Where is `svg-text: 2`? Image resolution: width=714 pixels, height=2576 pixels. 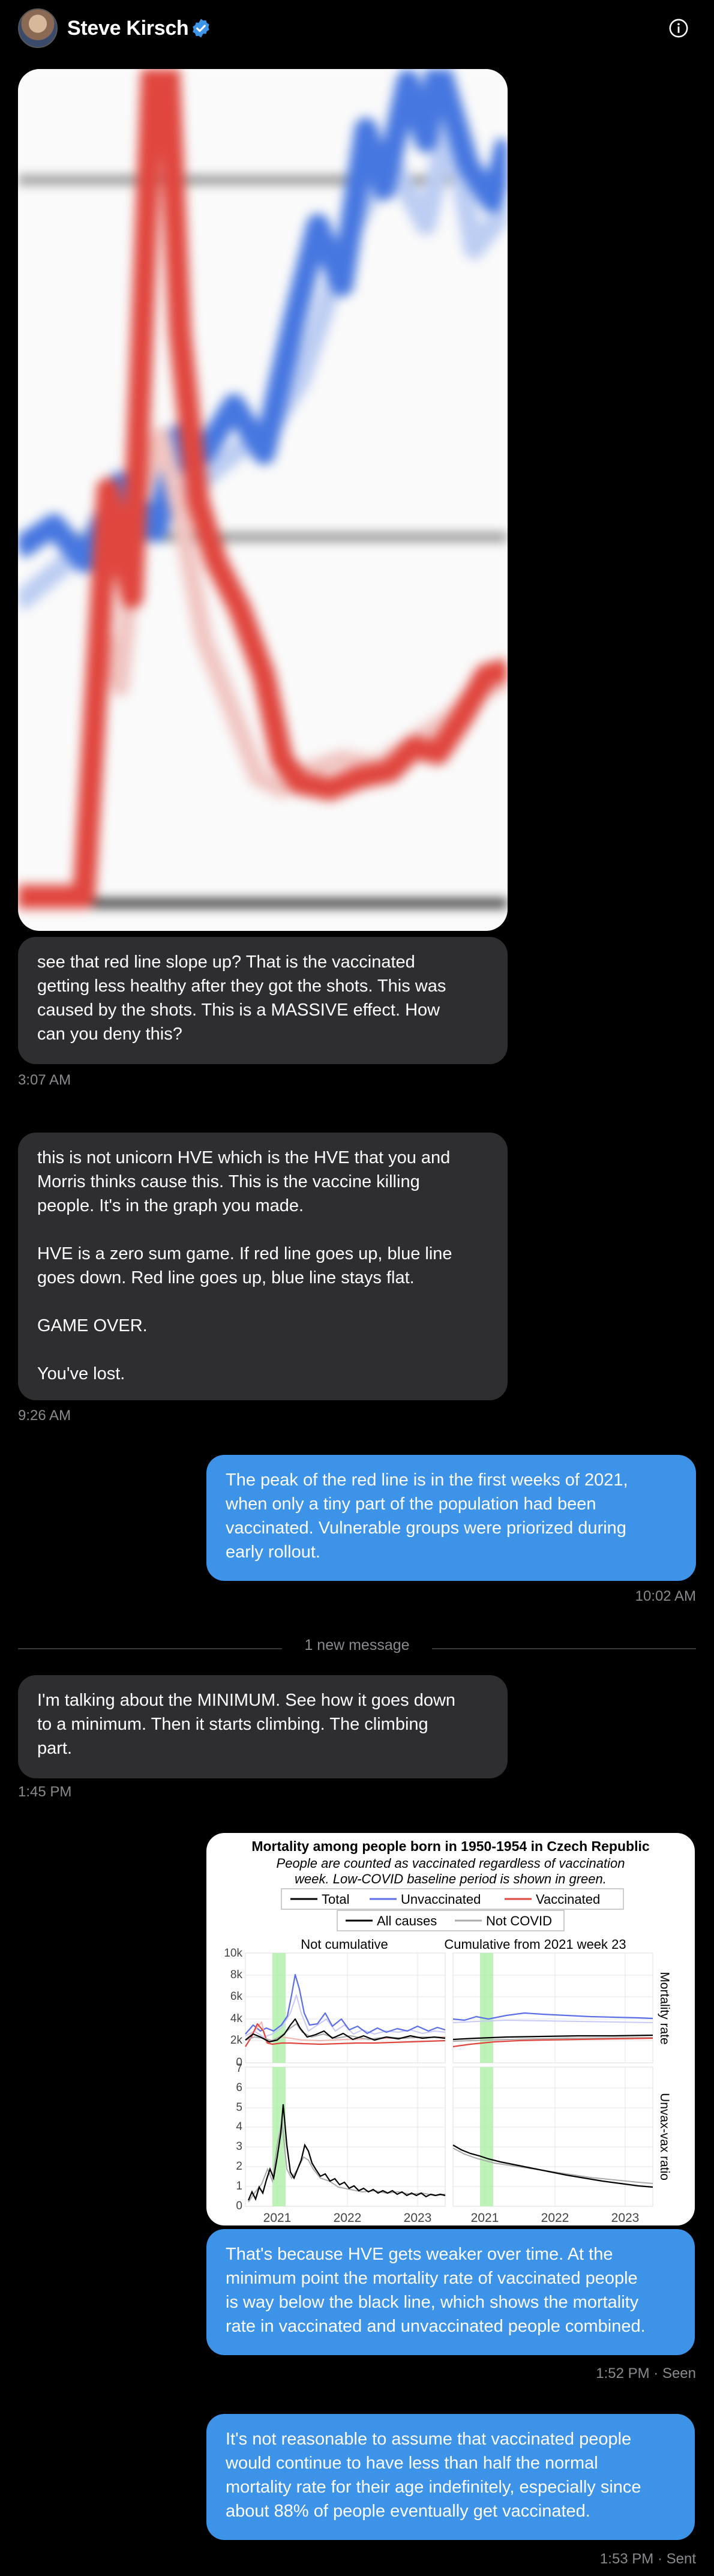 svg-text: 2 is located at coordinates (239, 2166).